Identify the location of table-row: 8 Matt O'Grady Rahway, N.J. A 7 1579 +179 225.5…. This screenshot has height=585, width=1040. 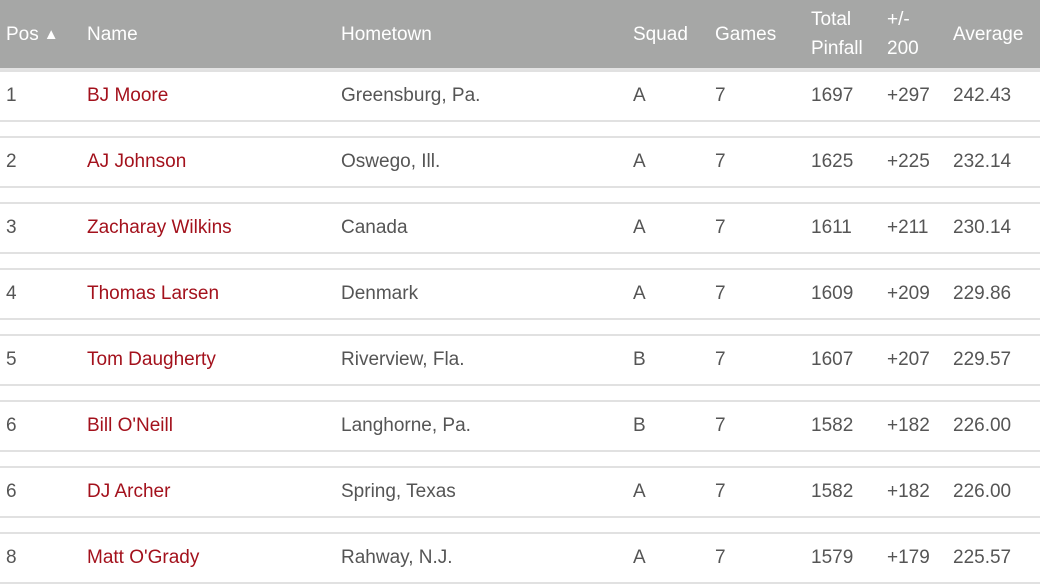
(520, 558).